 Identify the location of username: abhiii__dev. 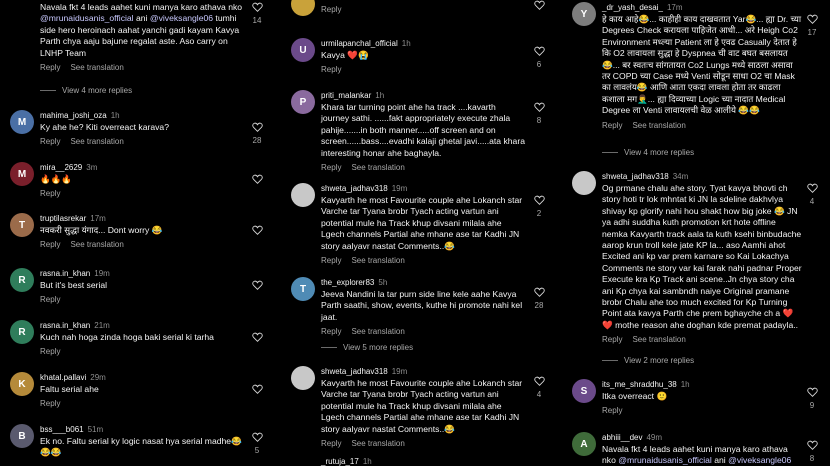
(622, 437).